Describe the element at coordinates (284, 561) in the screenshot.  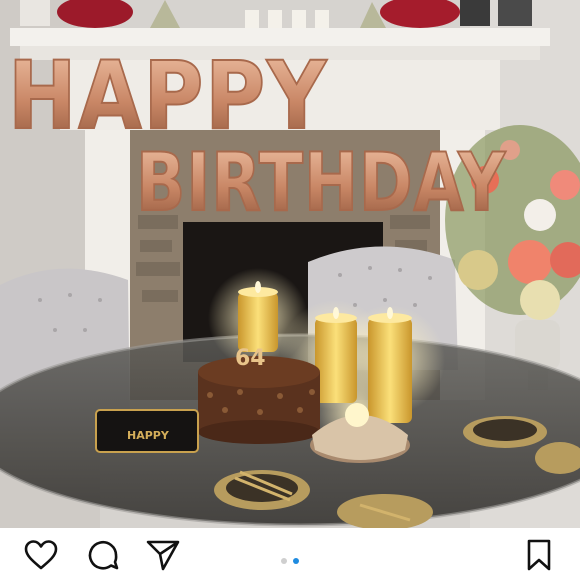
I see `carousel-dot` at that location.